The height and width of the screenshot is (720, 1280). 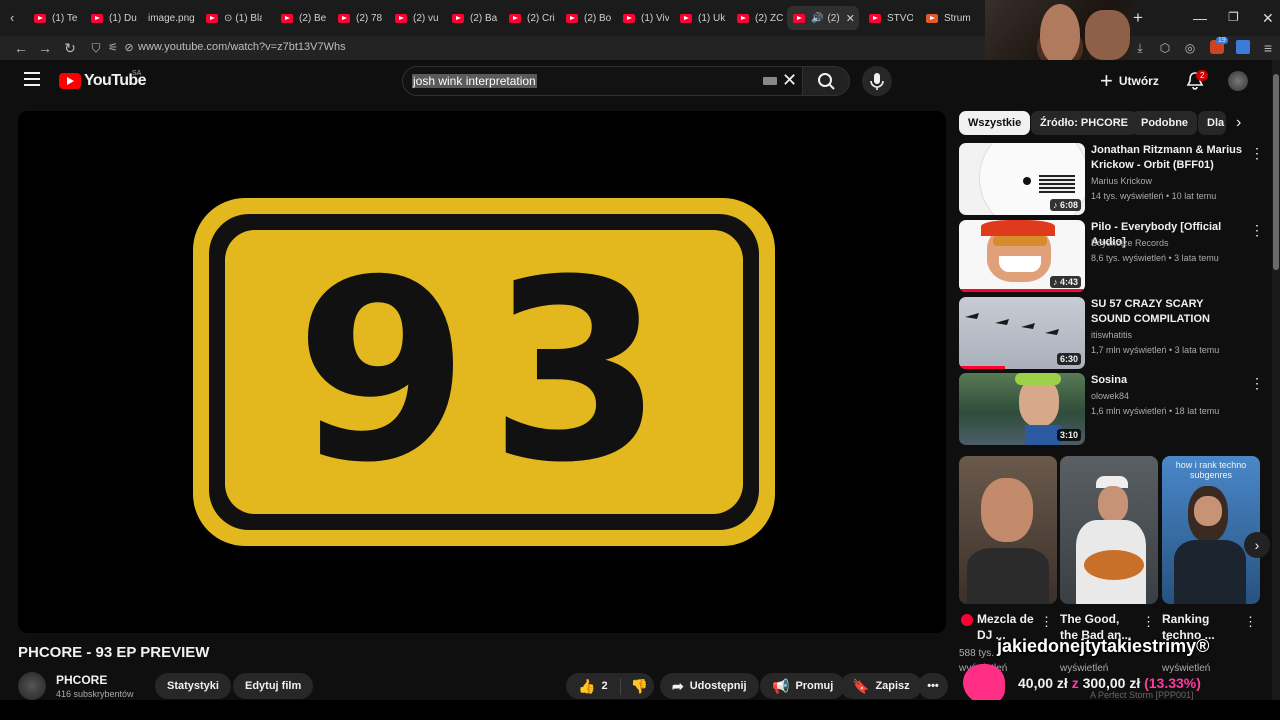 What do you see at coordinates (1155, 411) in the screenshot?
I see `recommendation-meta: 1,6 mln wyświetleń • 18 lat temu` at bounding box center [1155, 411].